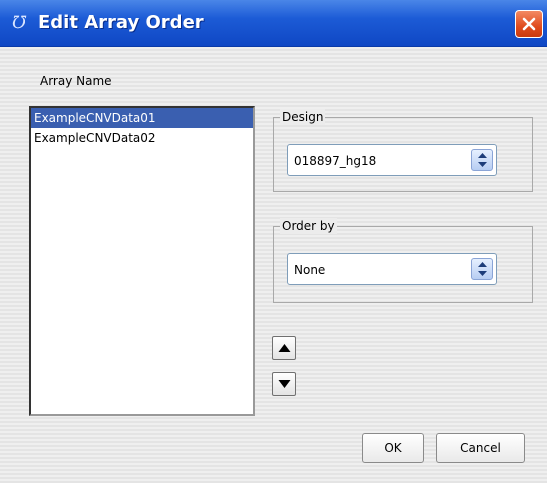  Describe the element at coordinates (308, 226) in the screenshot. I see `order-by-legend: Order by` at that location.